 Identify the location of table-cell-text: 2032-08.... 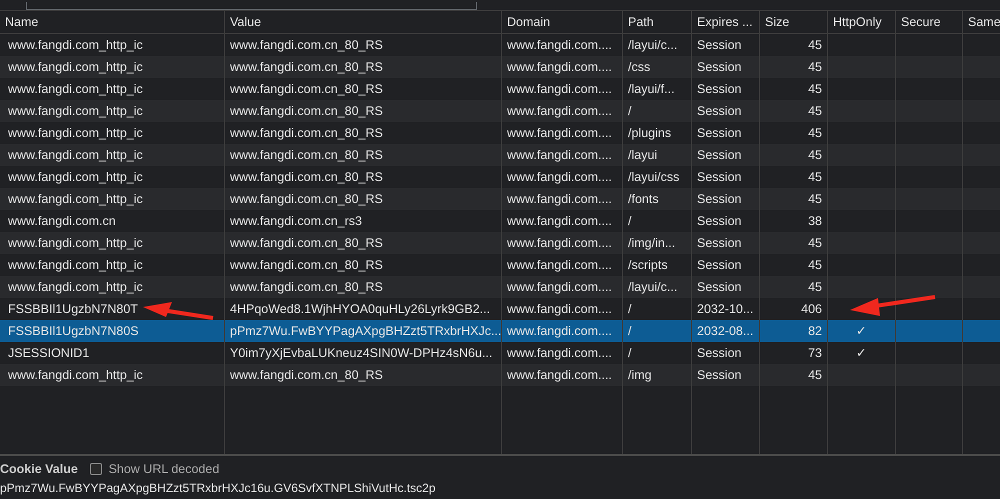
(725, 331).